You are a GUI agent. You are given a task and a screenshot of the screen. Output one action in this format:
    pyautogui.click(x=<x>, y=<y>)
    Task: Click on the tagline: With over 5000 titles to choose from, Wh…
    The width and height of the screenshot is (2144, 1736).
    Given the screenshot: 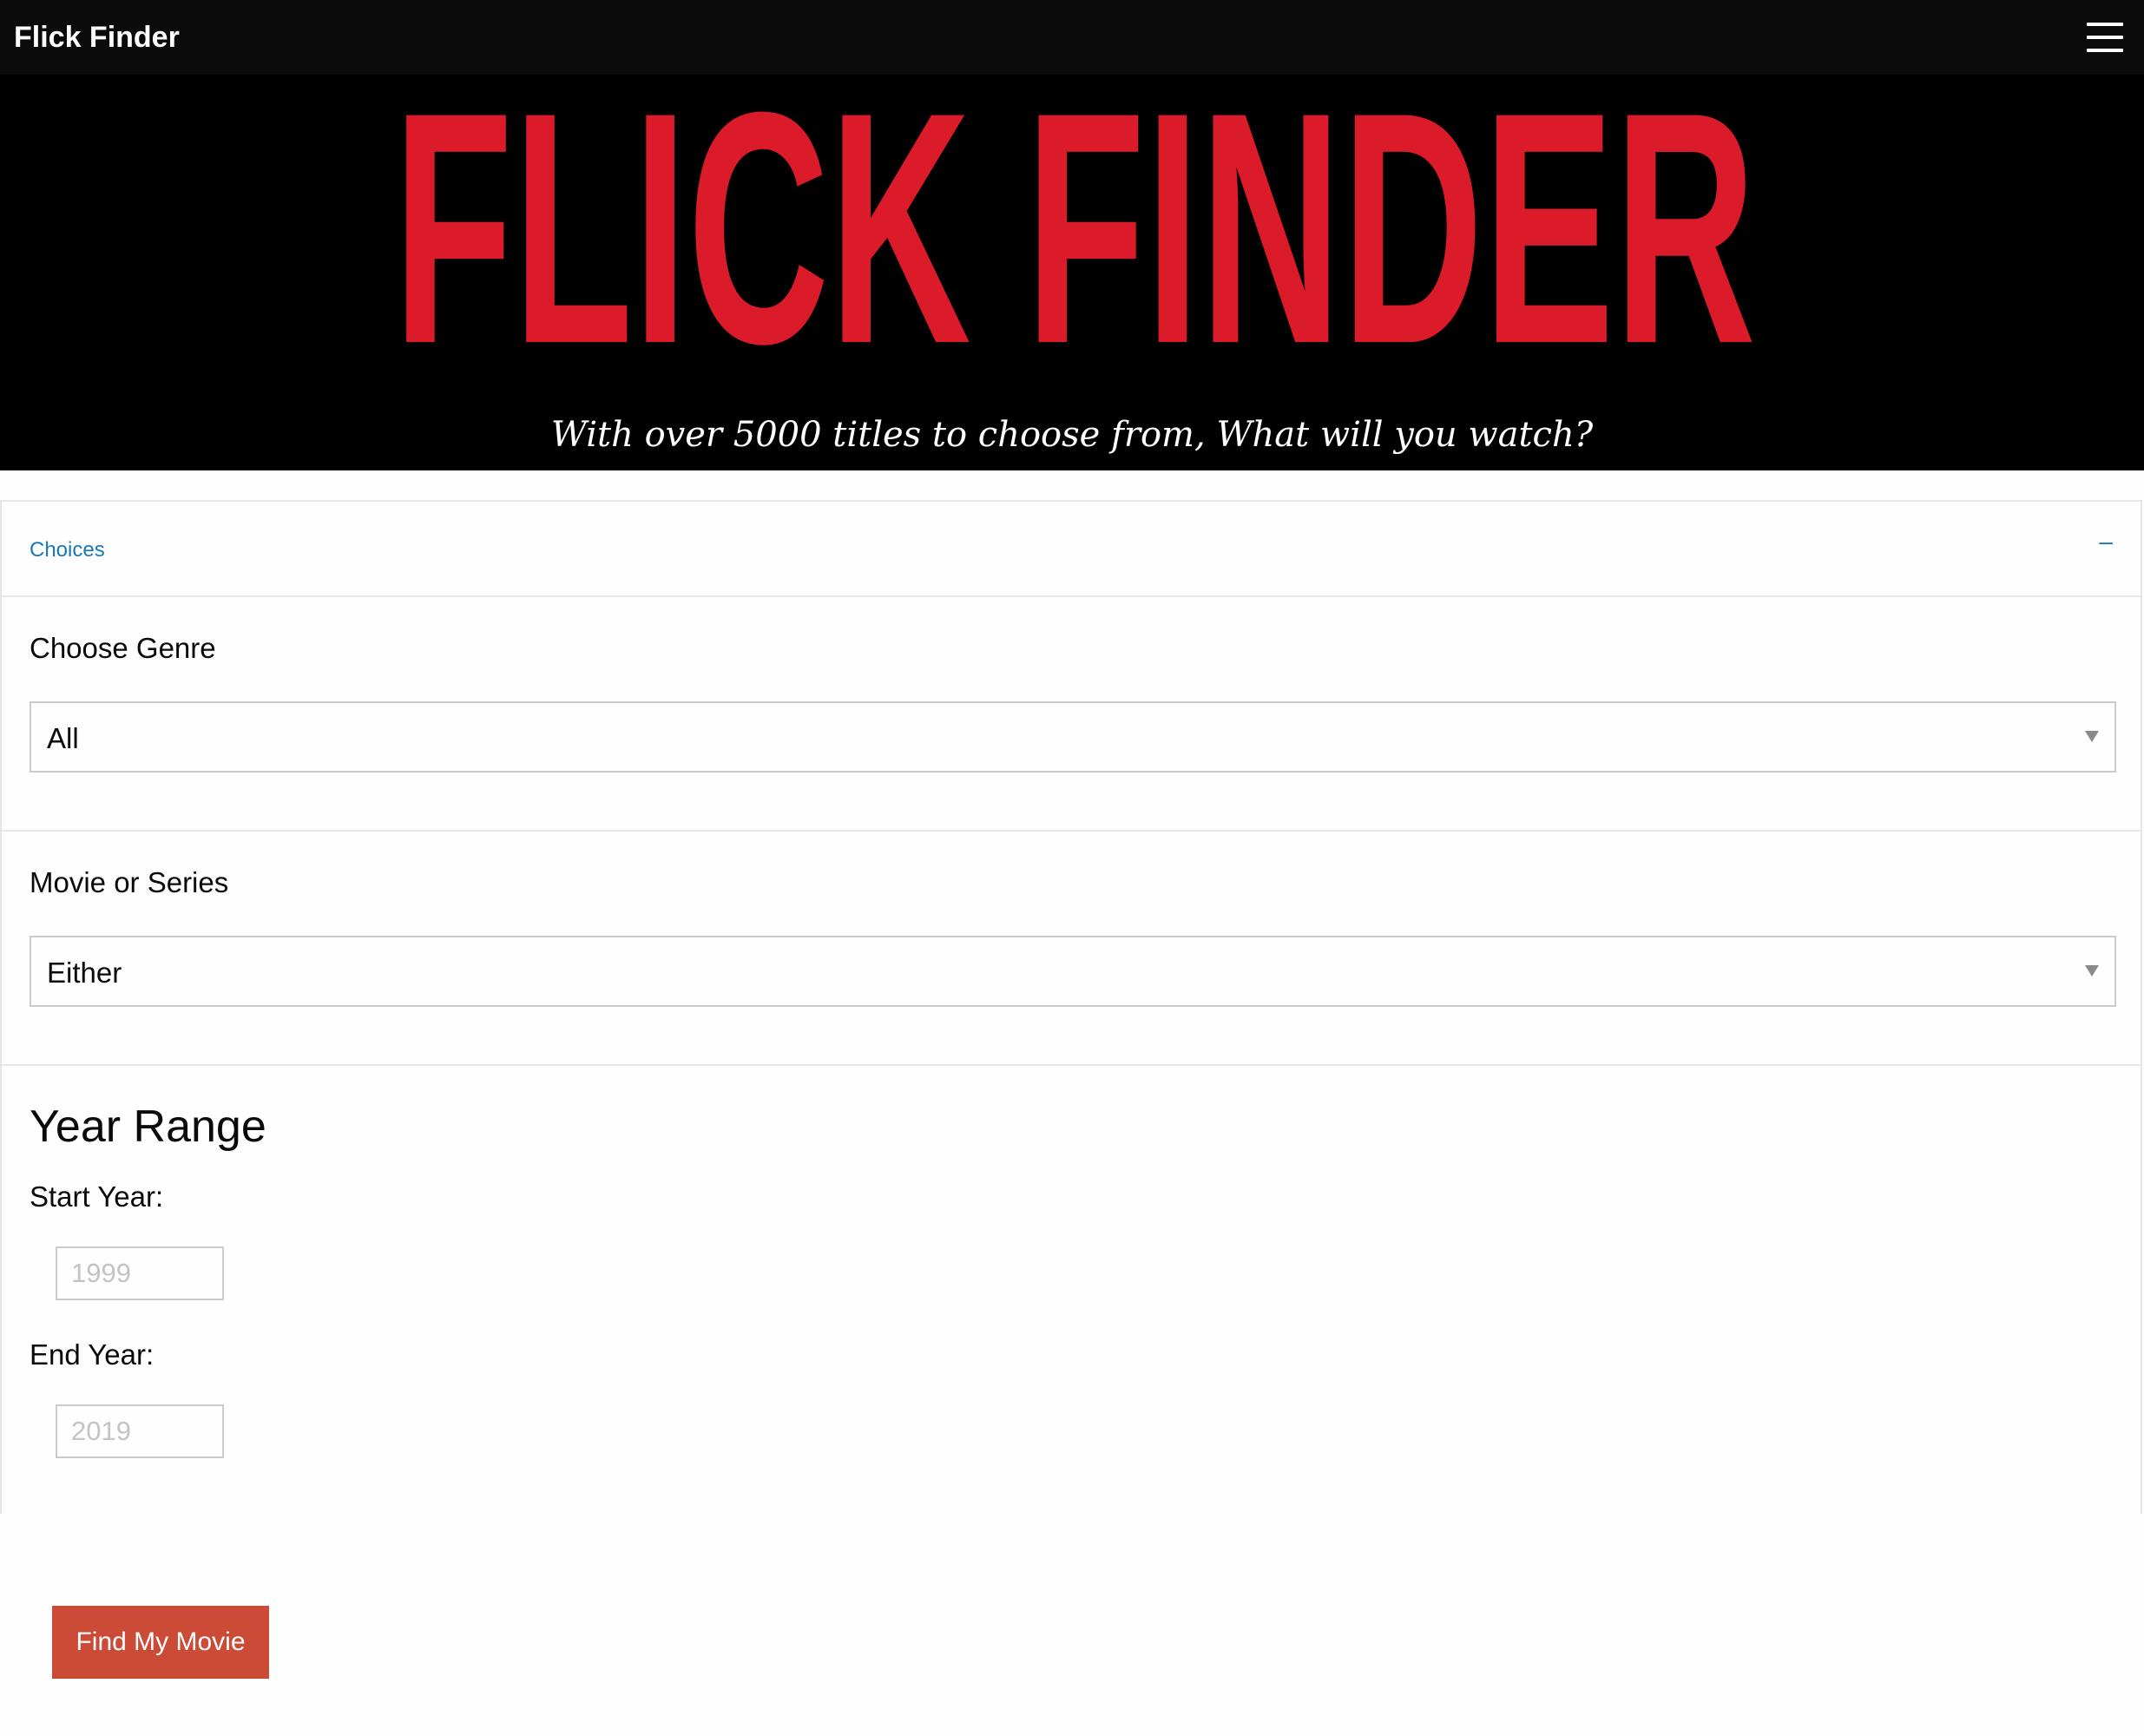 What is the action you would take?
    pyautogui.click(x=1072, y=435)
    